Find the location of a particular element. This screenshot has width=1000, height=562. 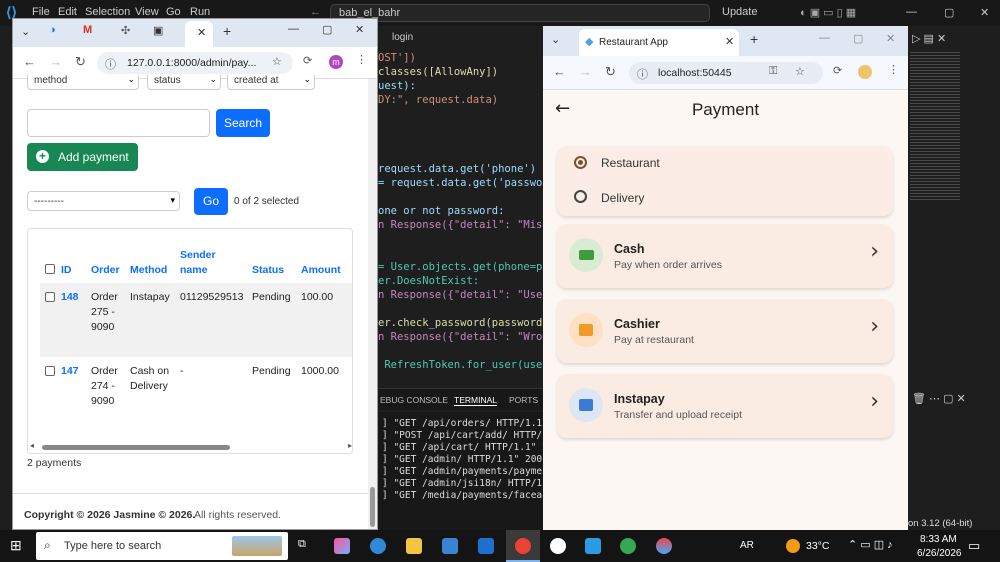

profile-avatar is located at coordinates (865, 72).